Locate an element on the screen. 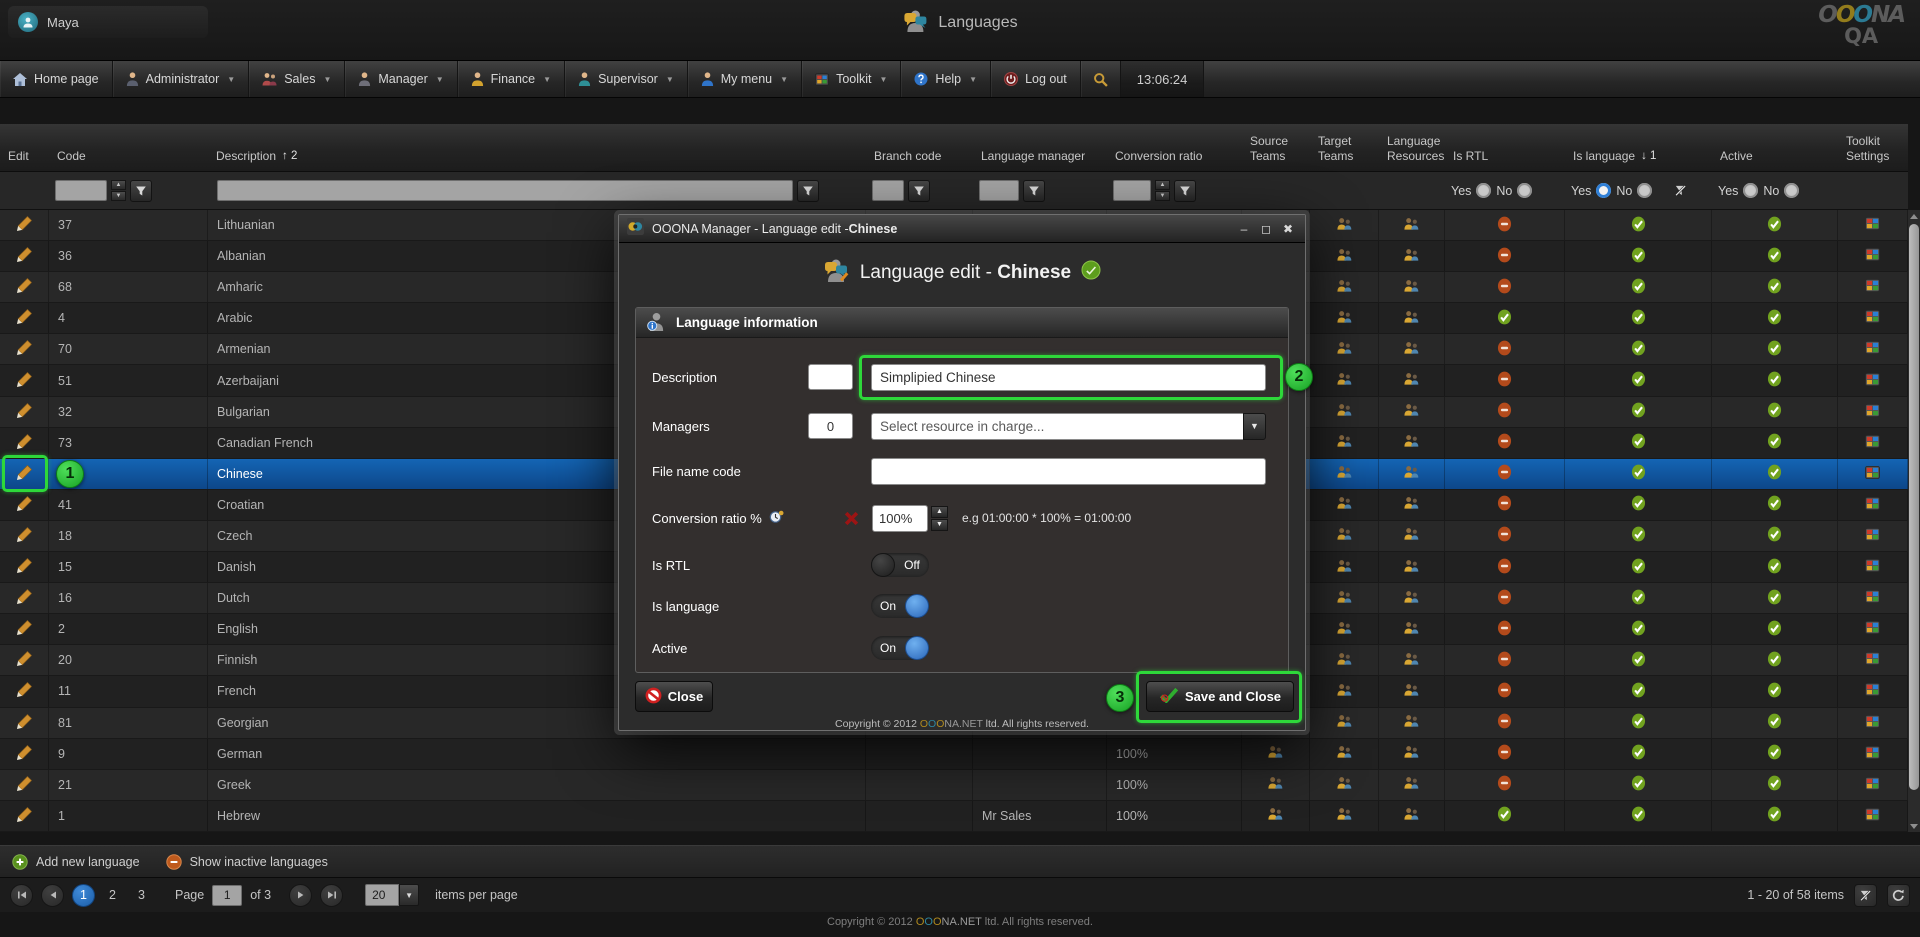 This screenshot has height=937, width=1920. column-header-source: Source Teams is located at coordinates (1276, 150).